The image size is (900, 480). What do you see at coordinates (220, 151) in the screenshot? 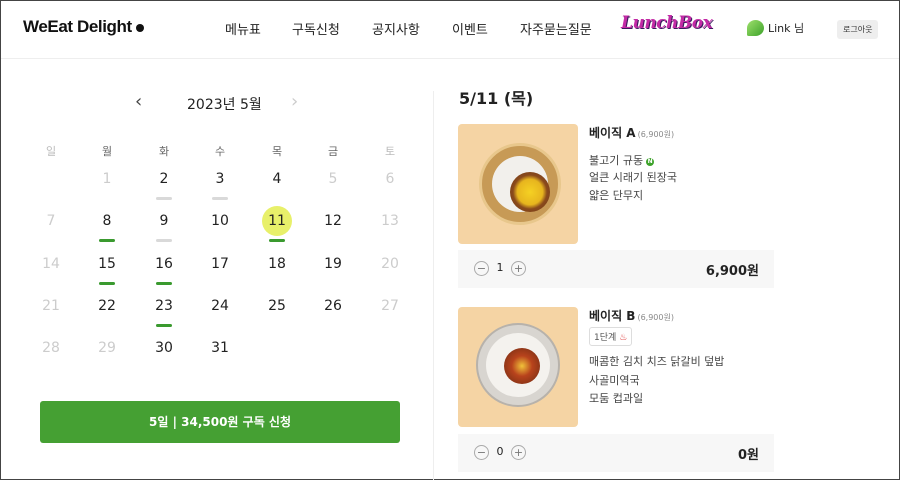
I see `weekday-label: 수` at bounding box center [220, 151].